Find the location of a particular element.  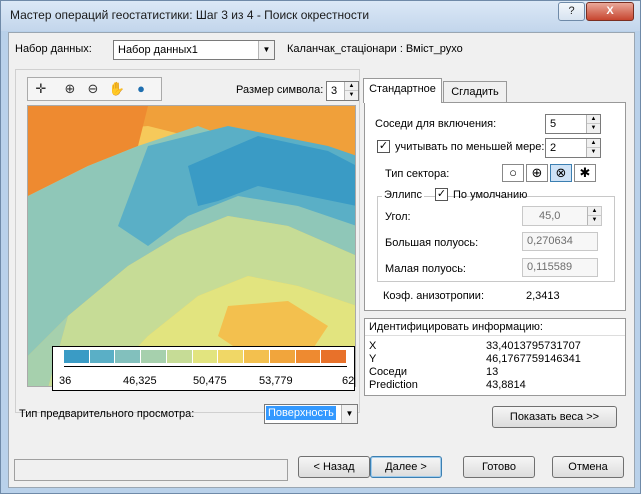

anisotropy-label: Коэф. анизотропии: is located at coordinates (434, 296).